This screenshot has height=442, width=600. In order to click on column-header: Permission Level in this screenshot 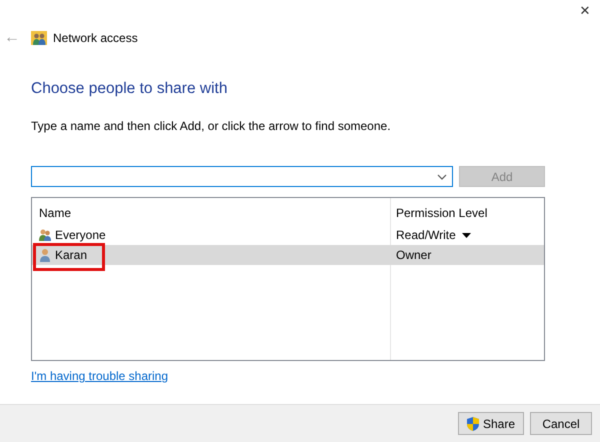, I will do `click(441, 213)`.